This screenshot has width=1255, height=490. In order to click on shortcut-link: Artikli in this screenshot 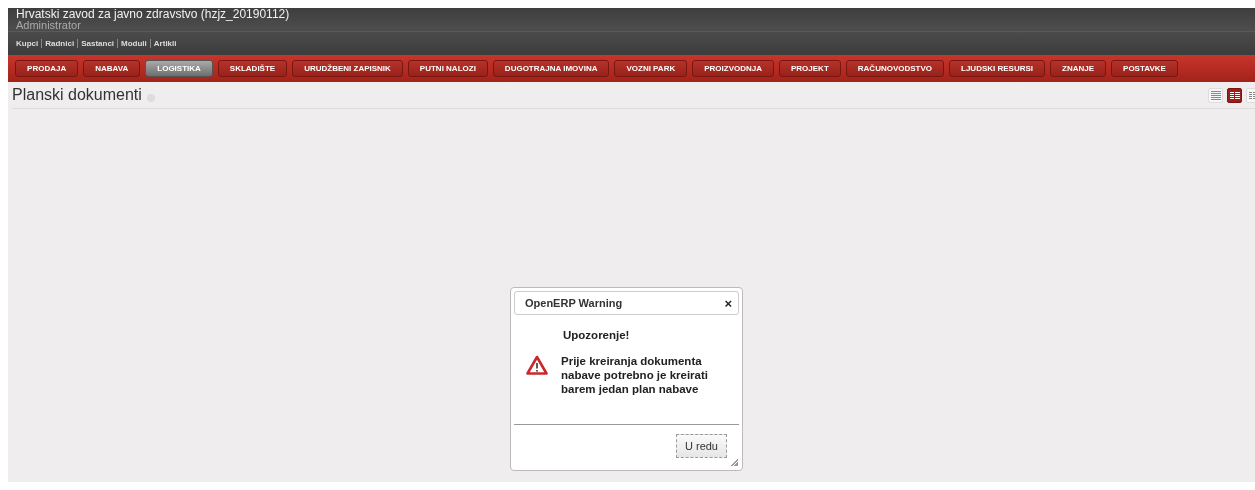, I will do `click(165, 43)`.